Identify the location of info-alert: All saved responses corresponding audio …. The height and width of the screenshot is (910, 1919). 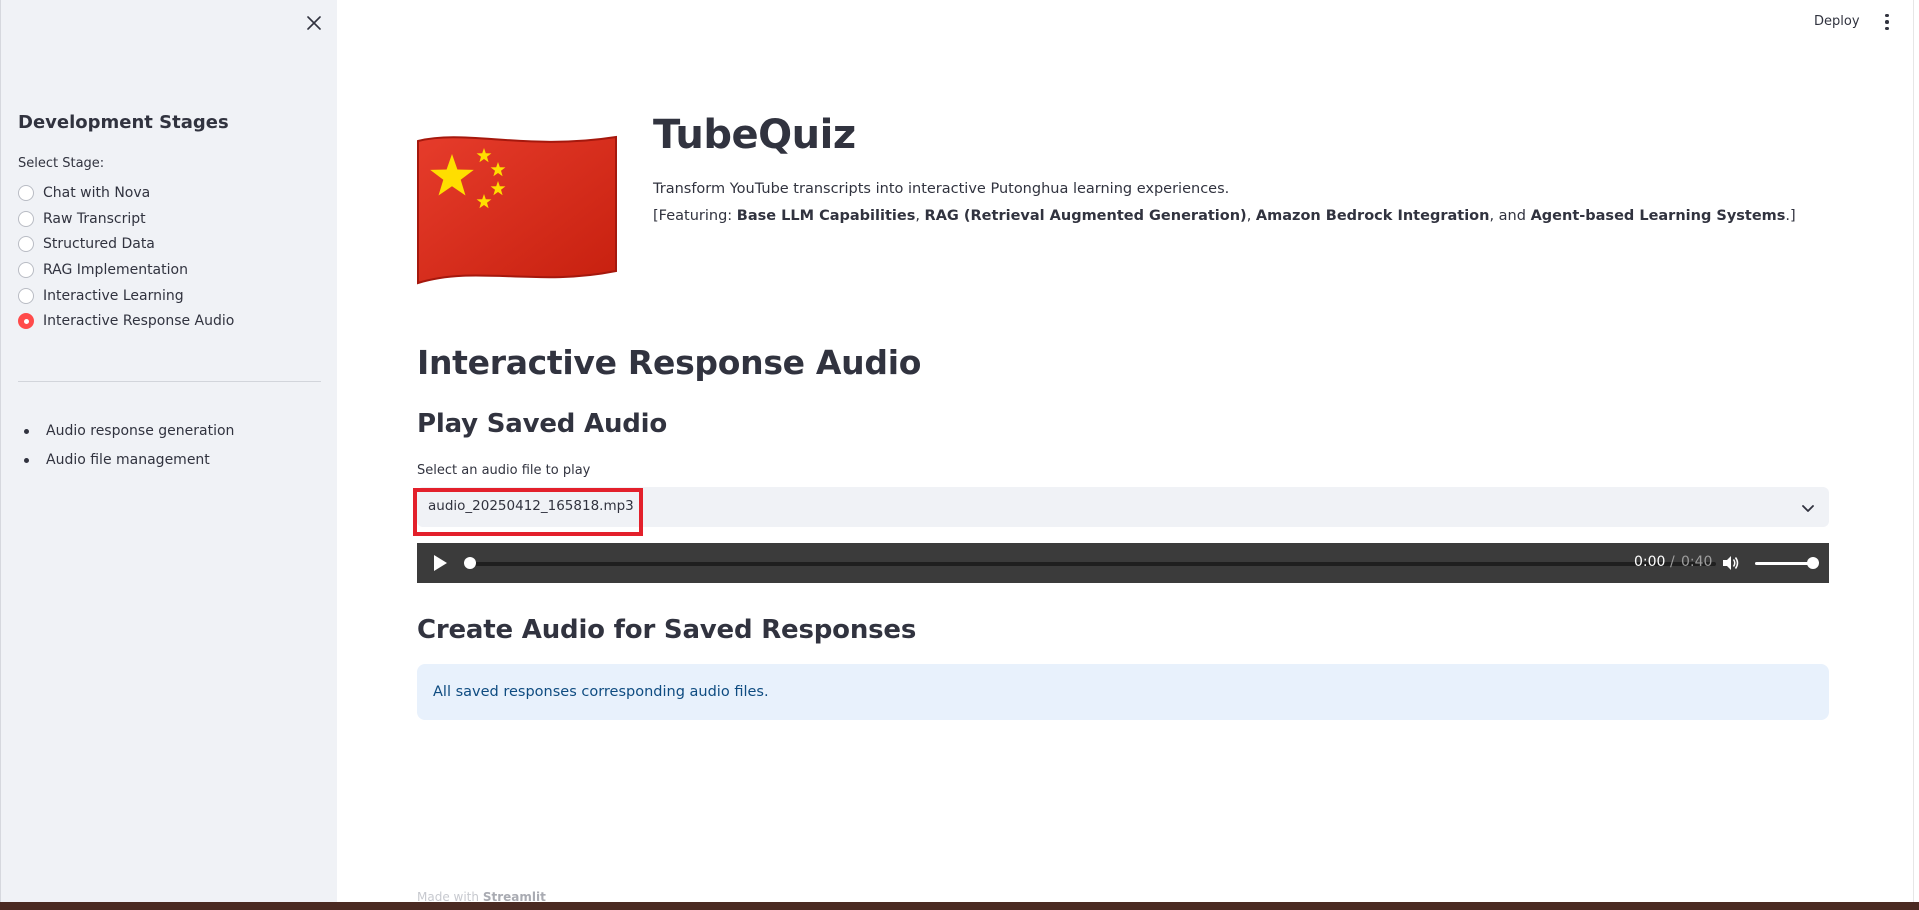
(1123, 692).